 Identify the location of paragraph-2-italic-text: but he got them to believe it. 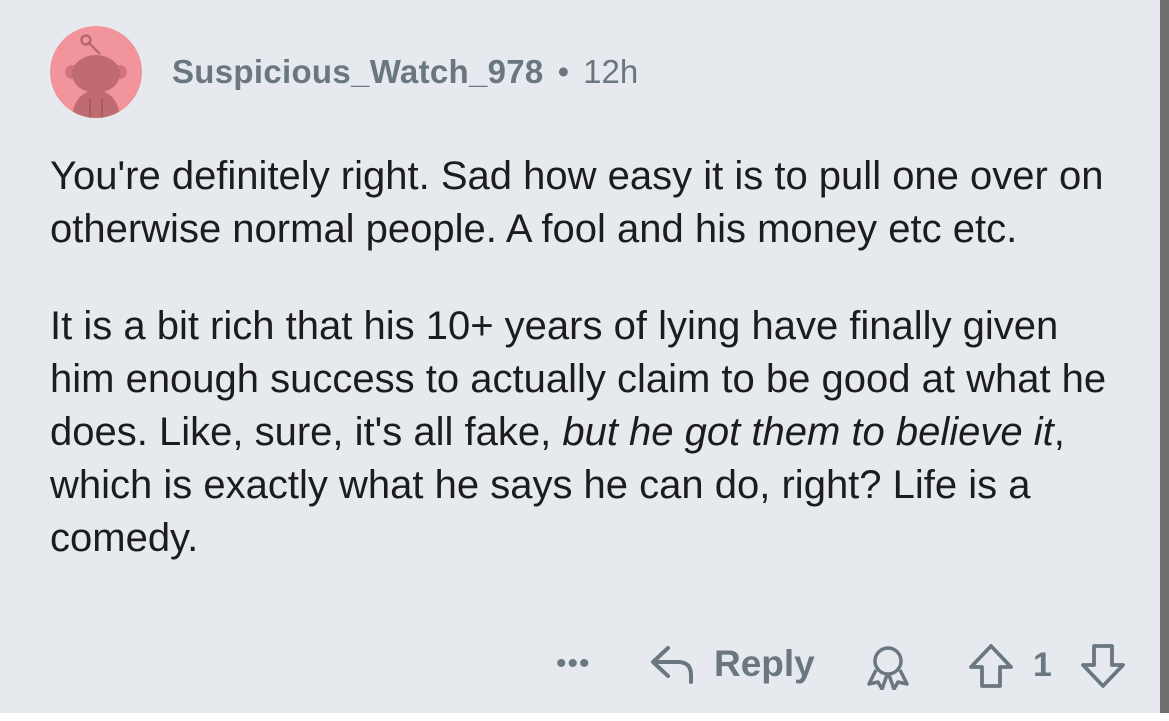
(808, 432).